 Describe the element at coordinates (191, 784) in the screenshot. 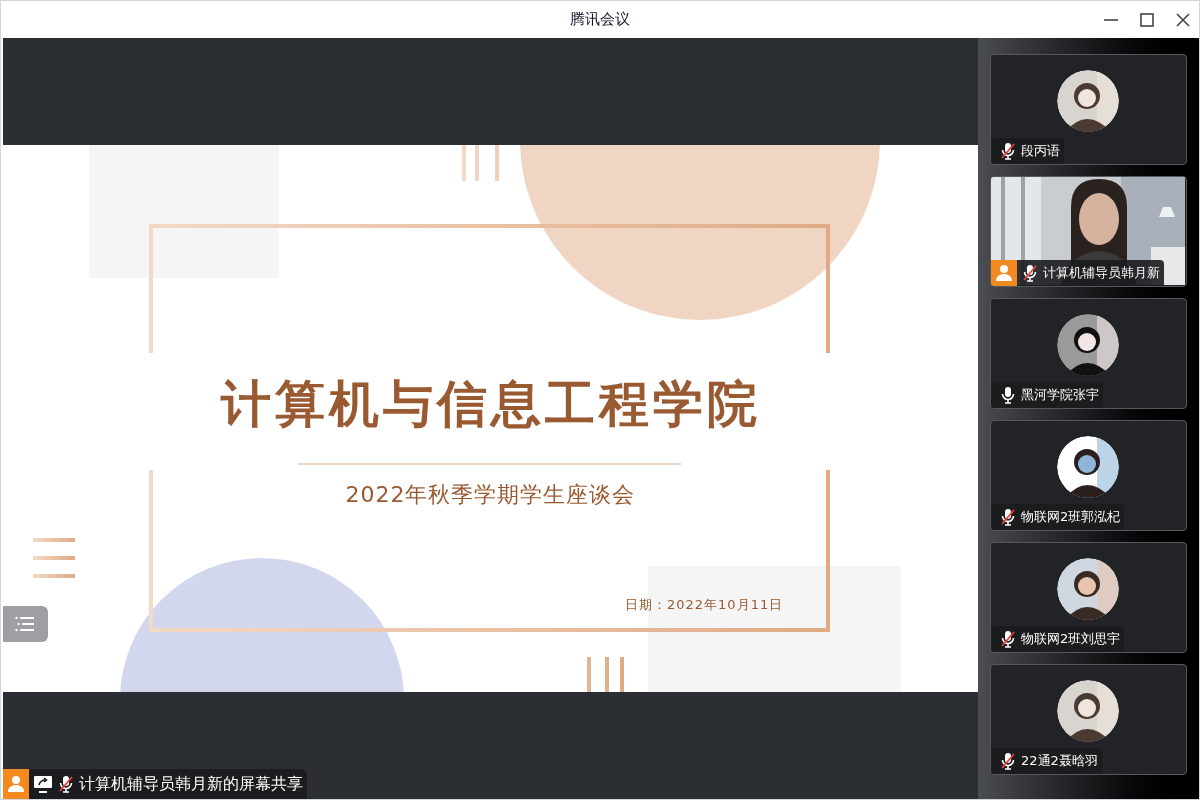

I see `share-label: 计算机辅导员韩月新的屏幕共享` at that location.